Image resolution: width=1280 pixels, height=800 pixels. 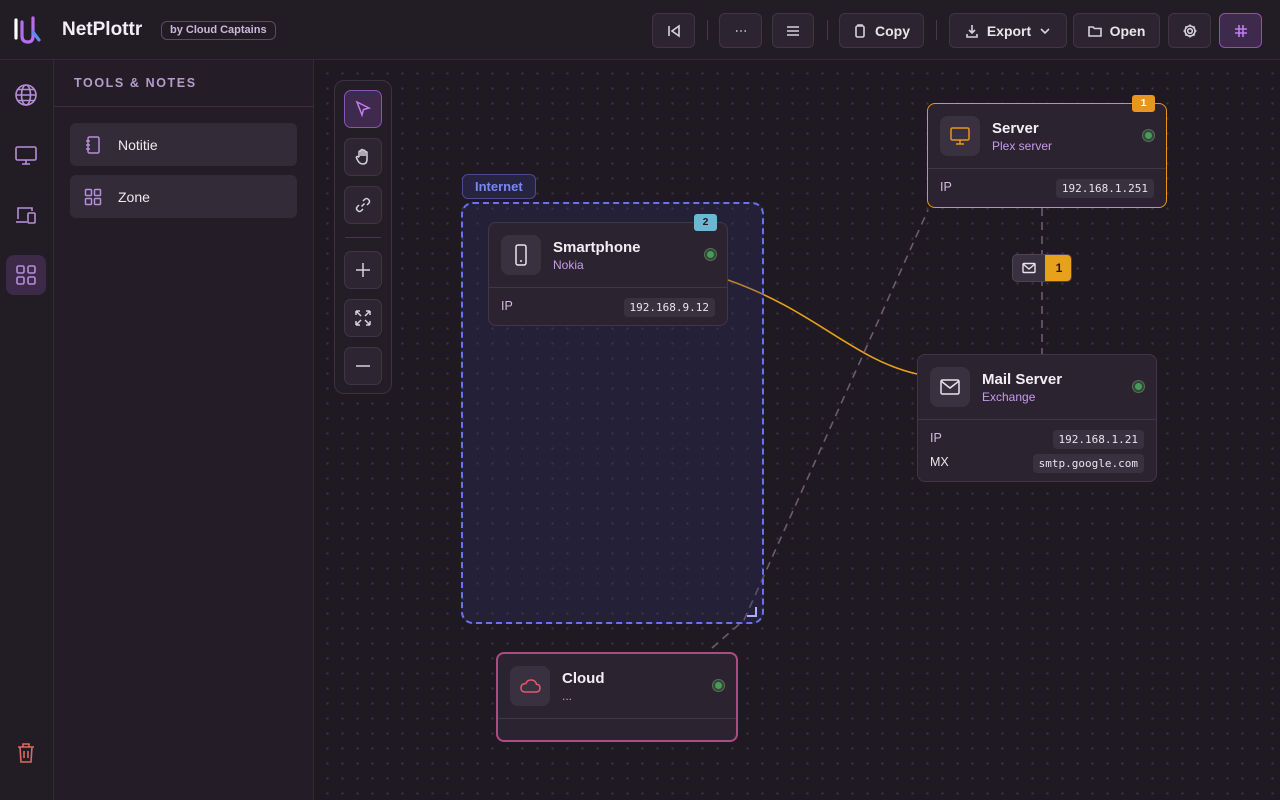 I want to click on node-title: Server, so click(x=1015, y=128).